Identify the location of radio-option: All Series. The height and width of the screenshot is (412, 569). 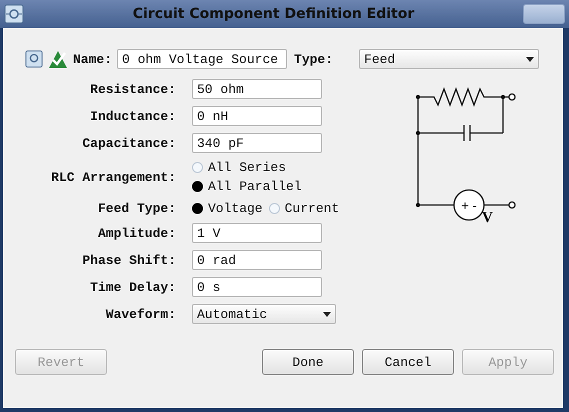
(239, 167).